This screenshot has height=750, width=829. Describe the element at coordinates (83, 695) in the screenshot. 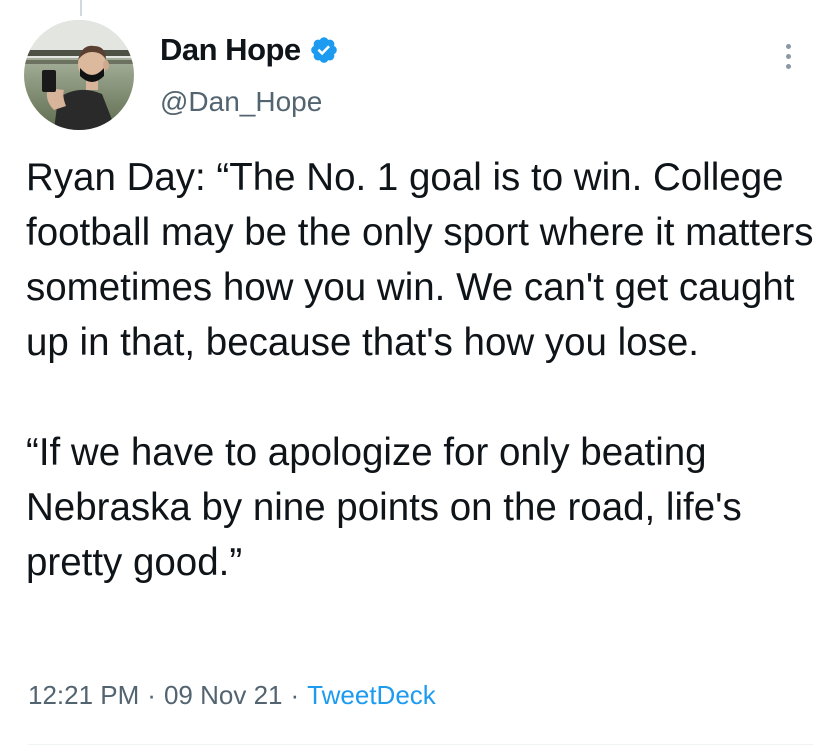

I see `tweet-time: 12:21 PM` at that location.